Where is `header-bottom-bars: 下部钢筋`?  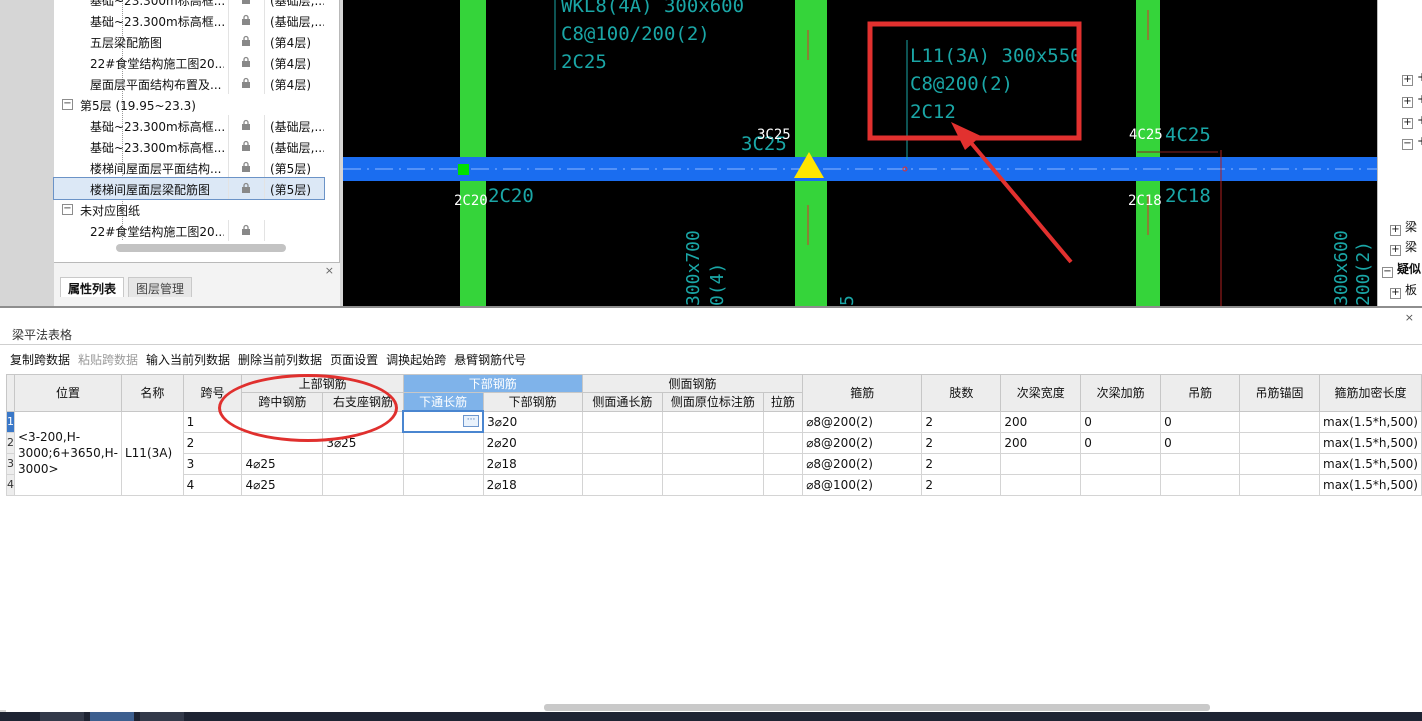 header-bottom-bars: 下部钢筋 is located at coordinates (492, 383).